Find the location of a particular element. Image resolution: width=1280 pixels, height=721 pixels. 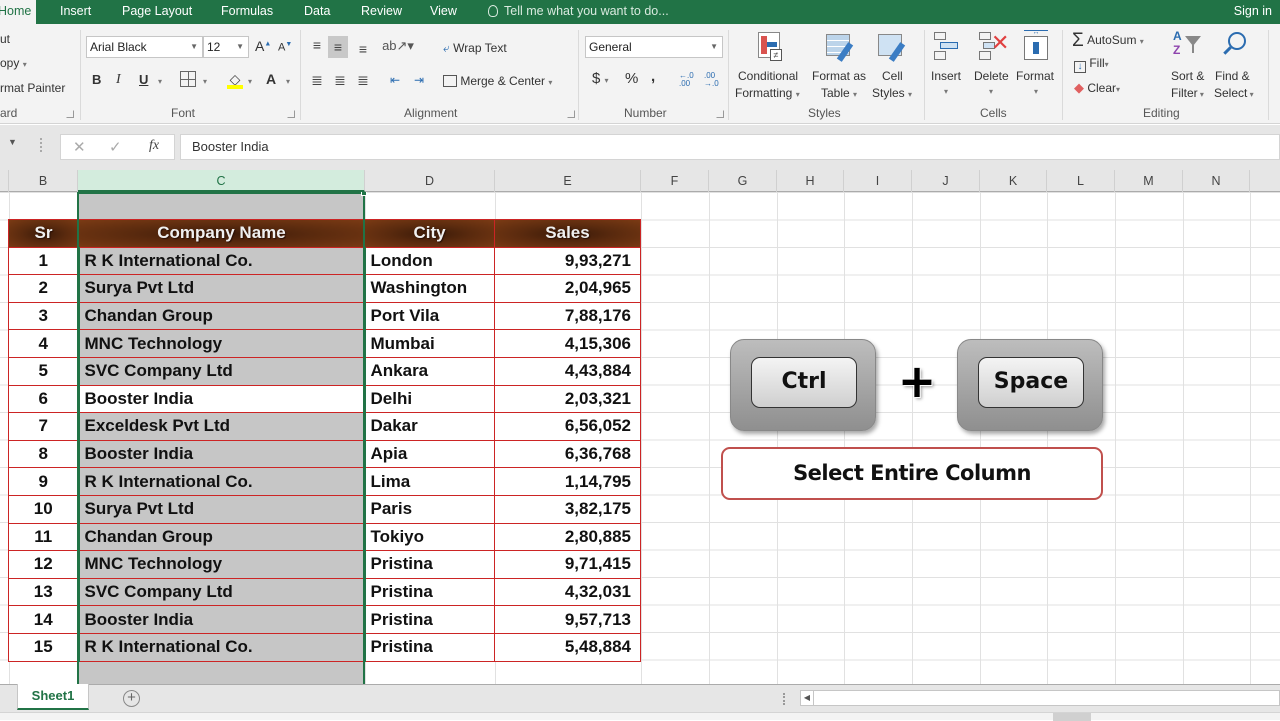

sr-cell: 9 is located at coordinates (43, 481).